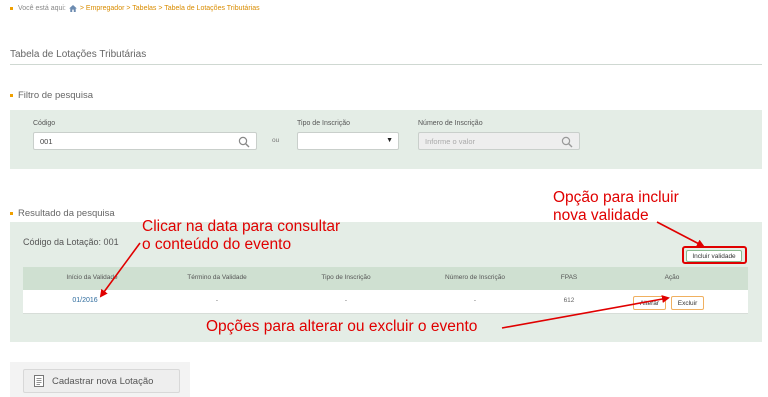  What do you see at coordinates (241, 226) in the screenshot?
I see `annotation-data-line1: Clicar na data para consultar` at bounding box center [241, 226].